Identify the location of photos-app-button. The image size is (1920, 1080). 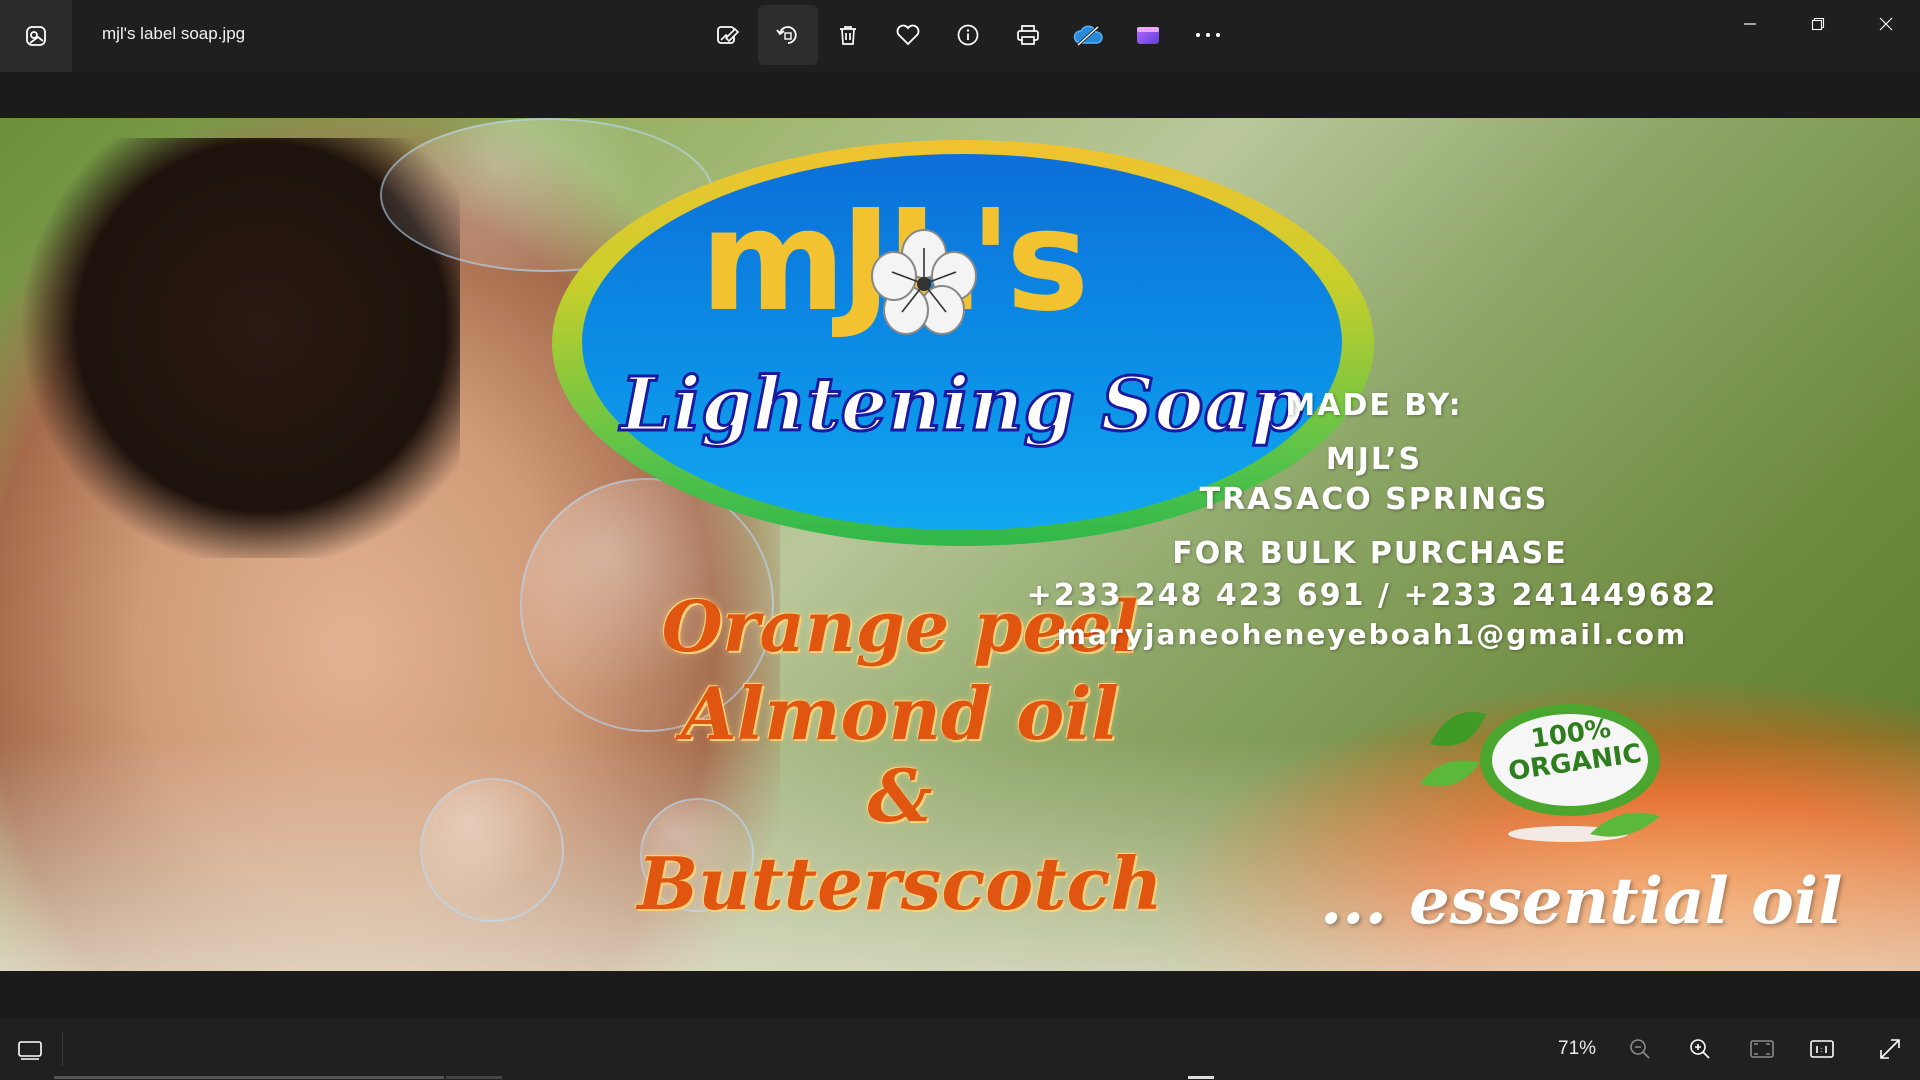
(36, 36).